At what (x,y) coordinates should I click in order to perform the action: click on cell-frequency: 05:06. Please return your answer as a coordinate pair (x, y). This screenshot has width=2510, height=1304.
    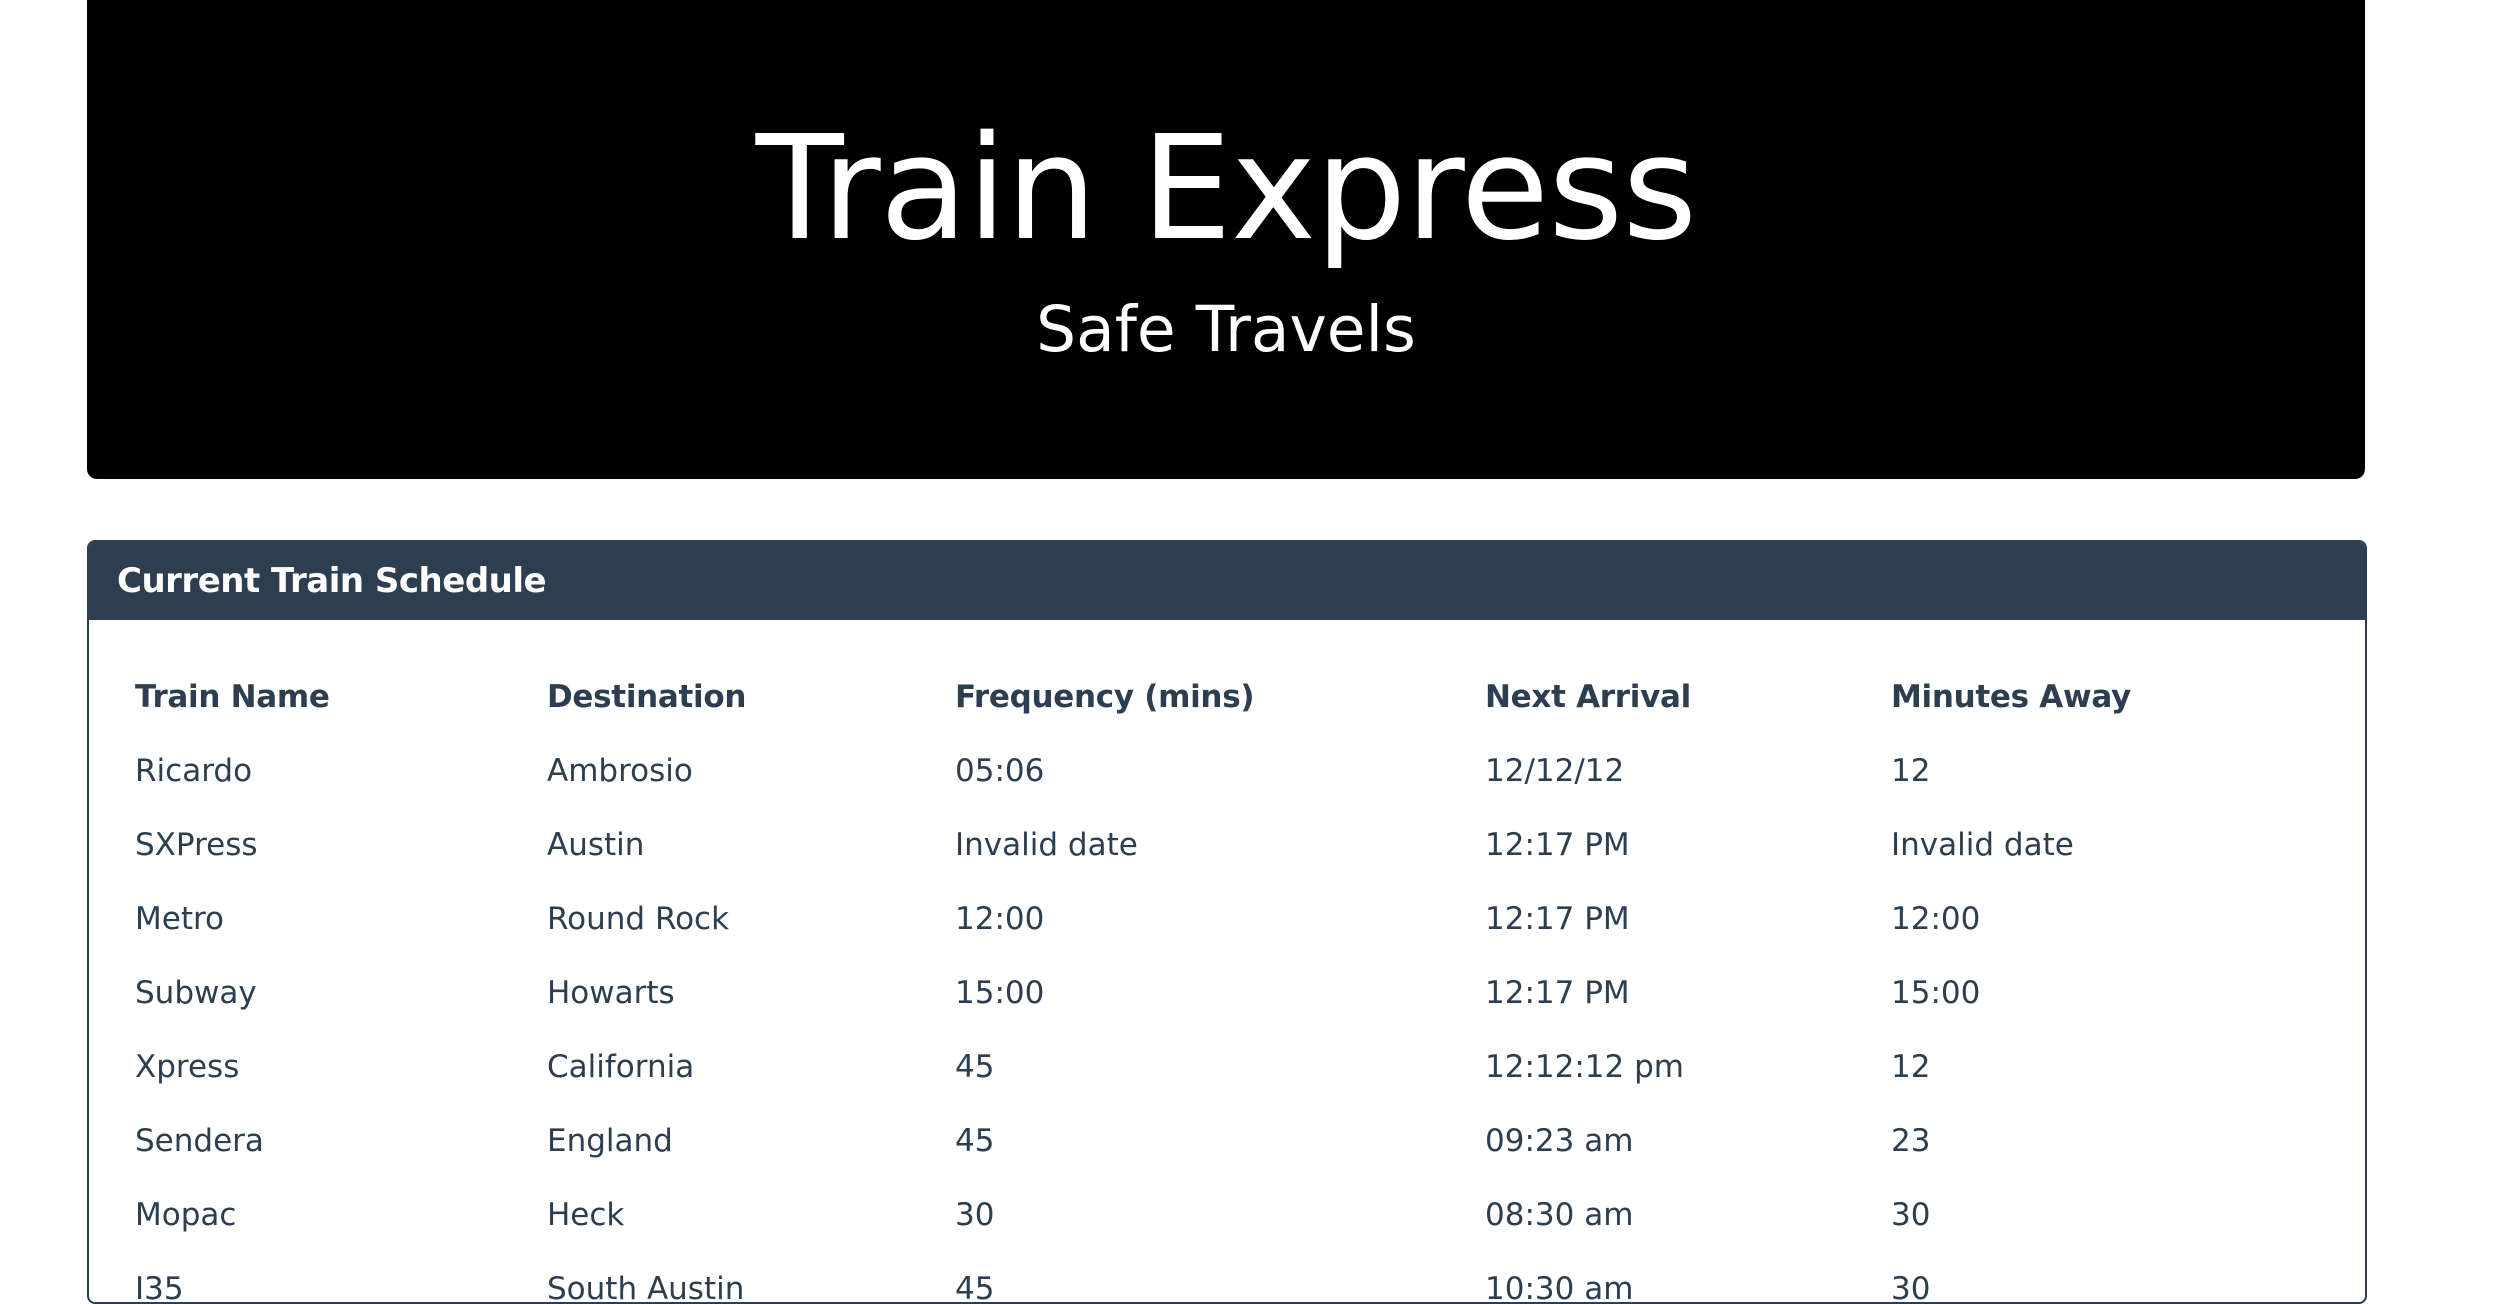
    Looking at the image, I should click on (1000, 771).